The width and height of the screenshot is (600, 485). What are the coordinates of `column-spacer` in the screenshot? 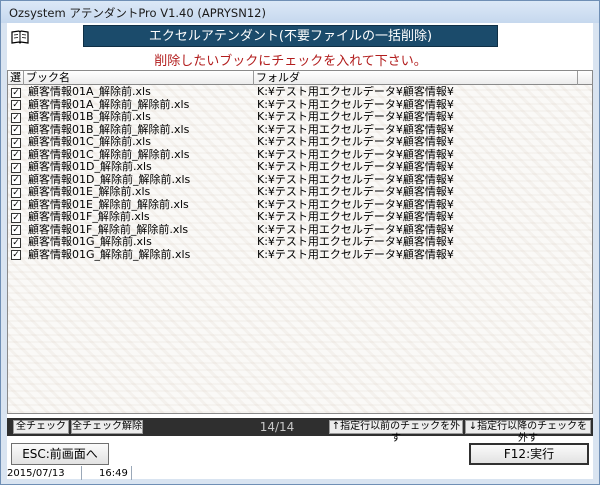 It's located at (585, 78).